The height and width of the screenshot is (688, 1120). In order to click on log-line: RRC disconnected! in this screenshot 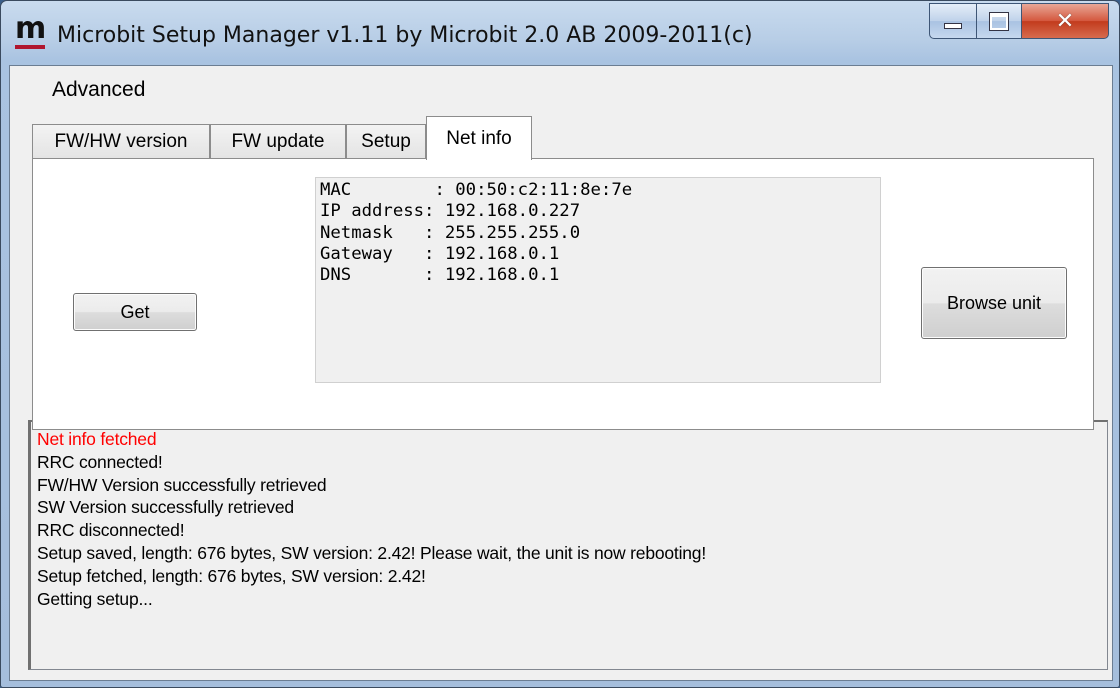, I will do `click(111, 530)`.